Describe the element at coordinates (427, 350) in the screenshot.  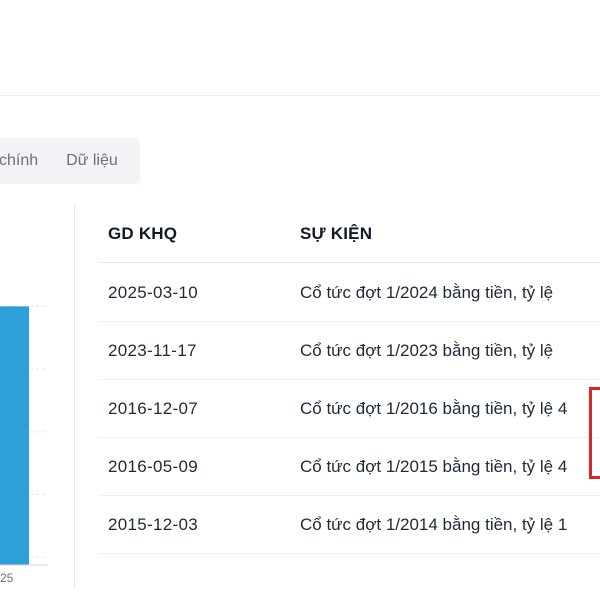
I see `row-event: Cổ tức đợt 1/2023 bằng tiền, tỷ lệ` at that location.